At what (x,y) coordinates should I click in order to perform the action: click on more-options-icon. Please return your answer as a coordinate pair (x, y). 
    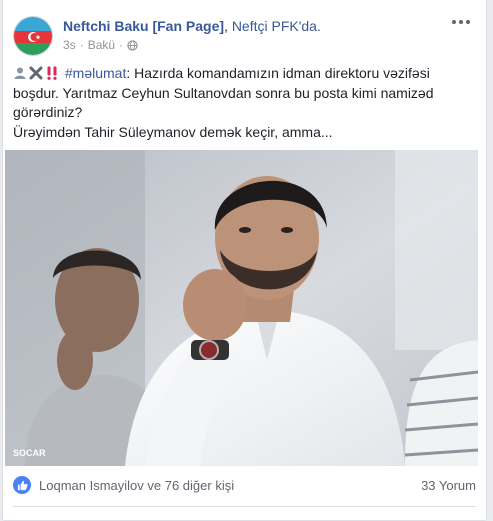
    Looking at the image, I should click on (461, 22).